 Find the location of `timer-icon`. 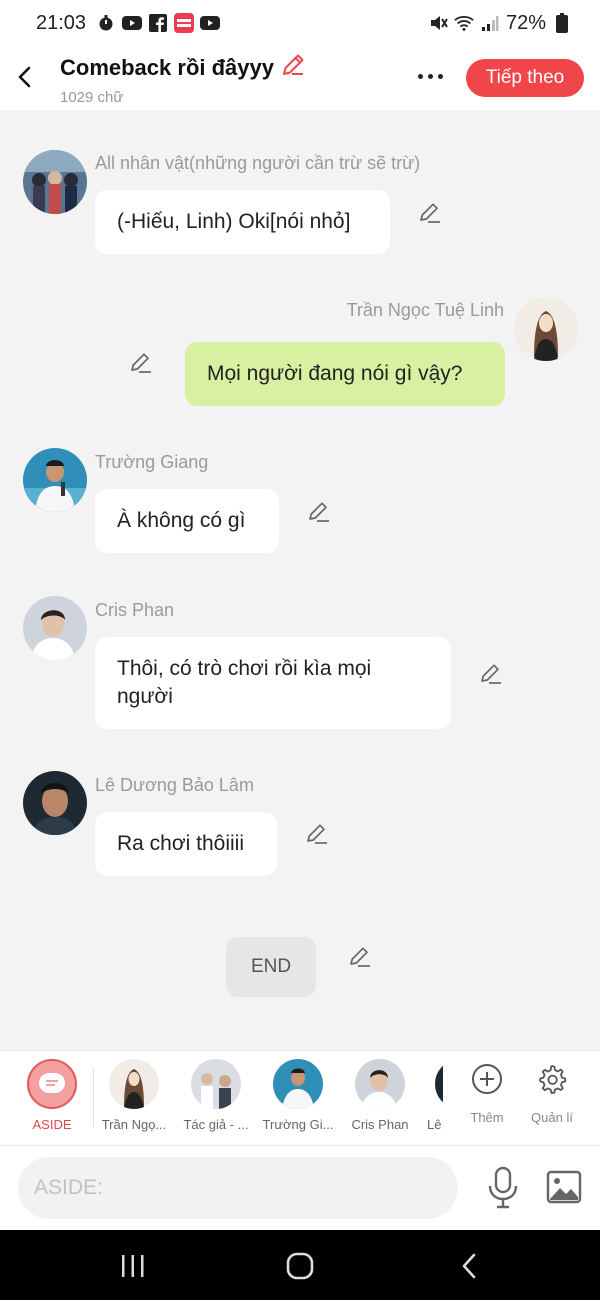

timer-icon is located at coordinates (106, 23).